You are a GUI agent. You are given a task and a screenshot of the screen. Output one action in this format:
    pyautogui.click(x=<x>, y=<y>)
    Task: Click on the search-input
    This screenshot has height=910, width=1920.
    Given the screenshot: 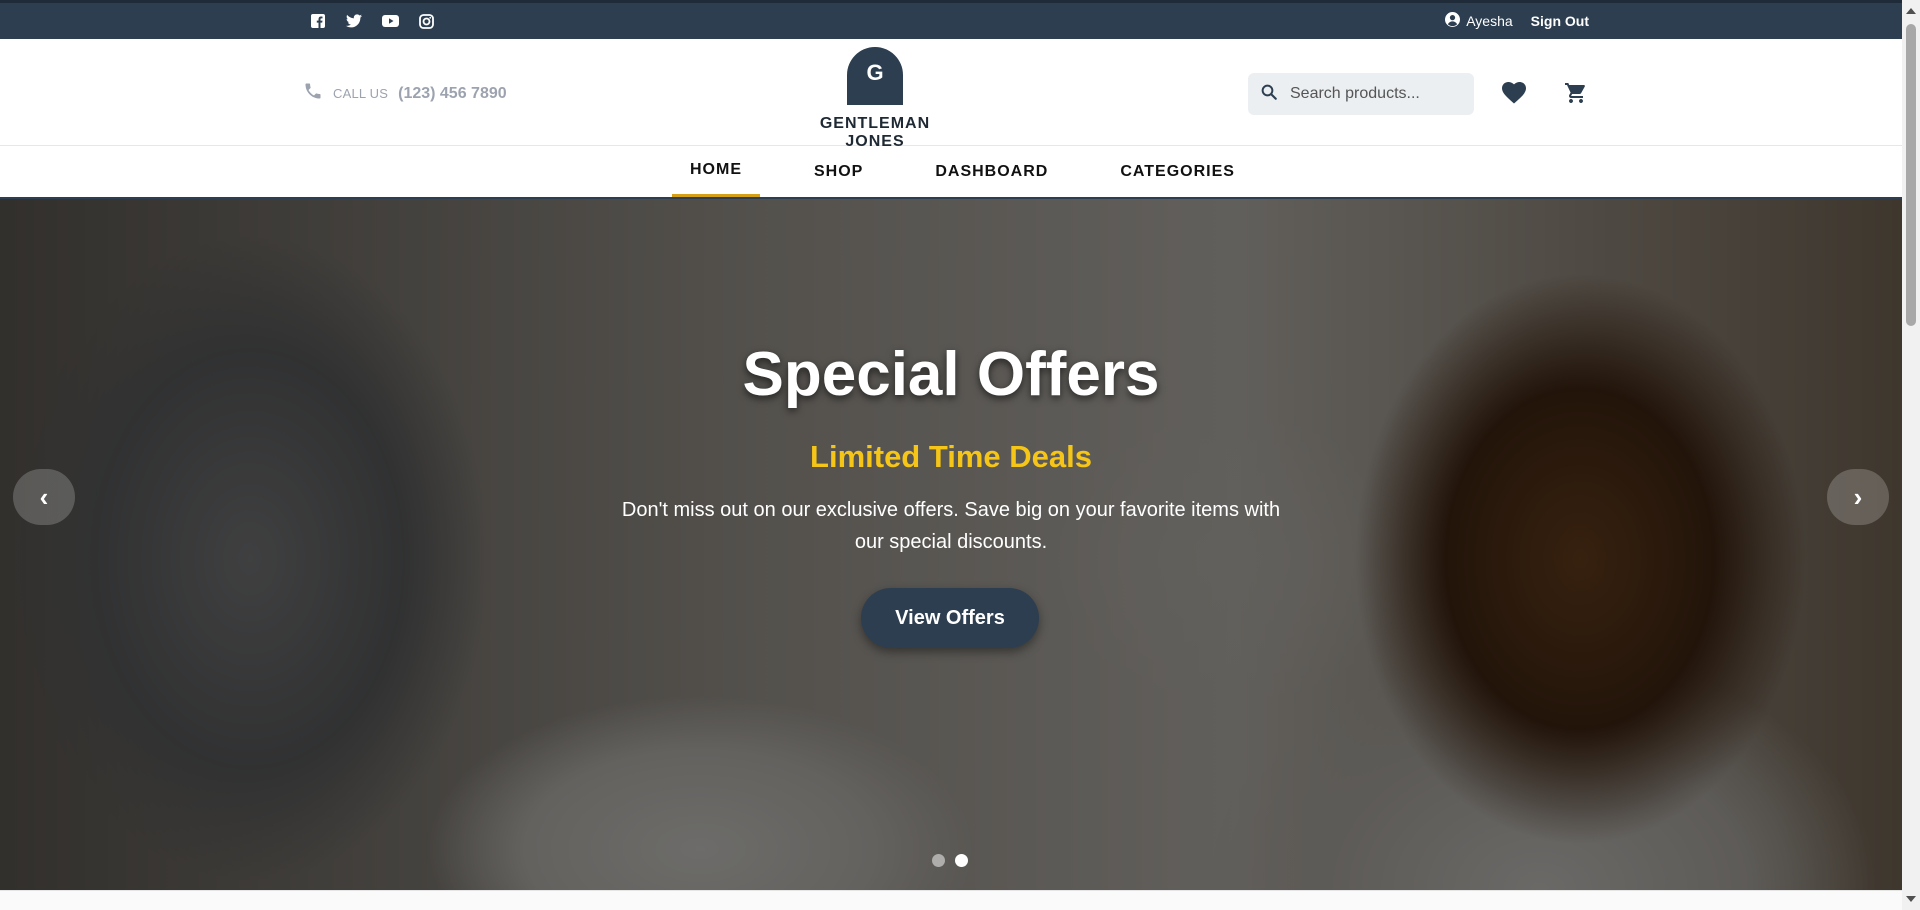 What is the action you would take?
    pyautogui.click(x=1375, y=94)
    